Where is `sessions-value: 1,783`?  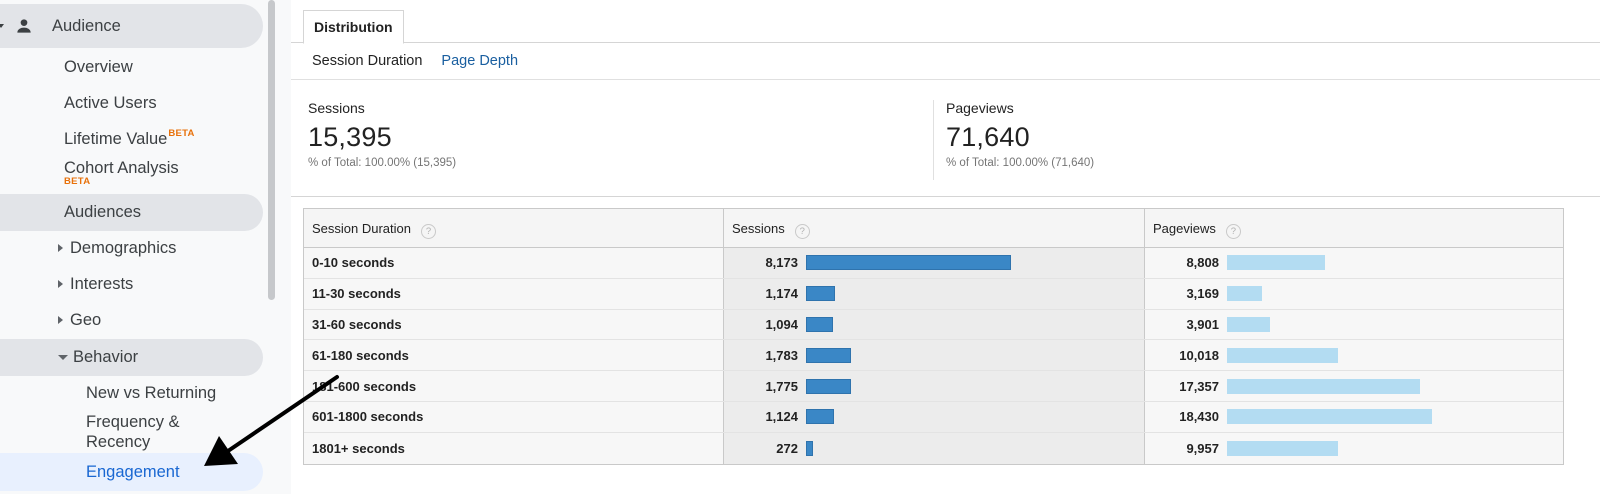 sessions-value: 1,783 is located at coordinates (781, 355).